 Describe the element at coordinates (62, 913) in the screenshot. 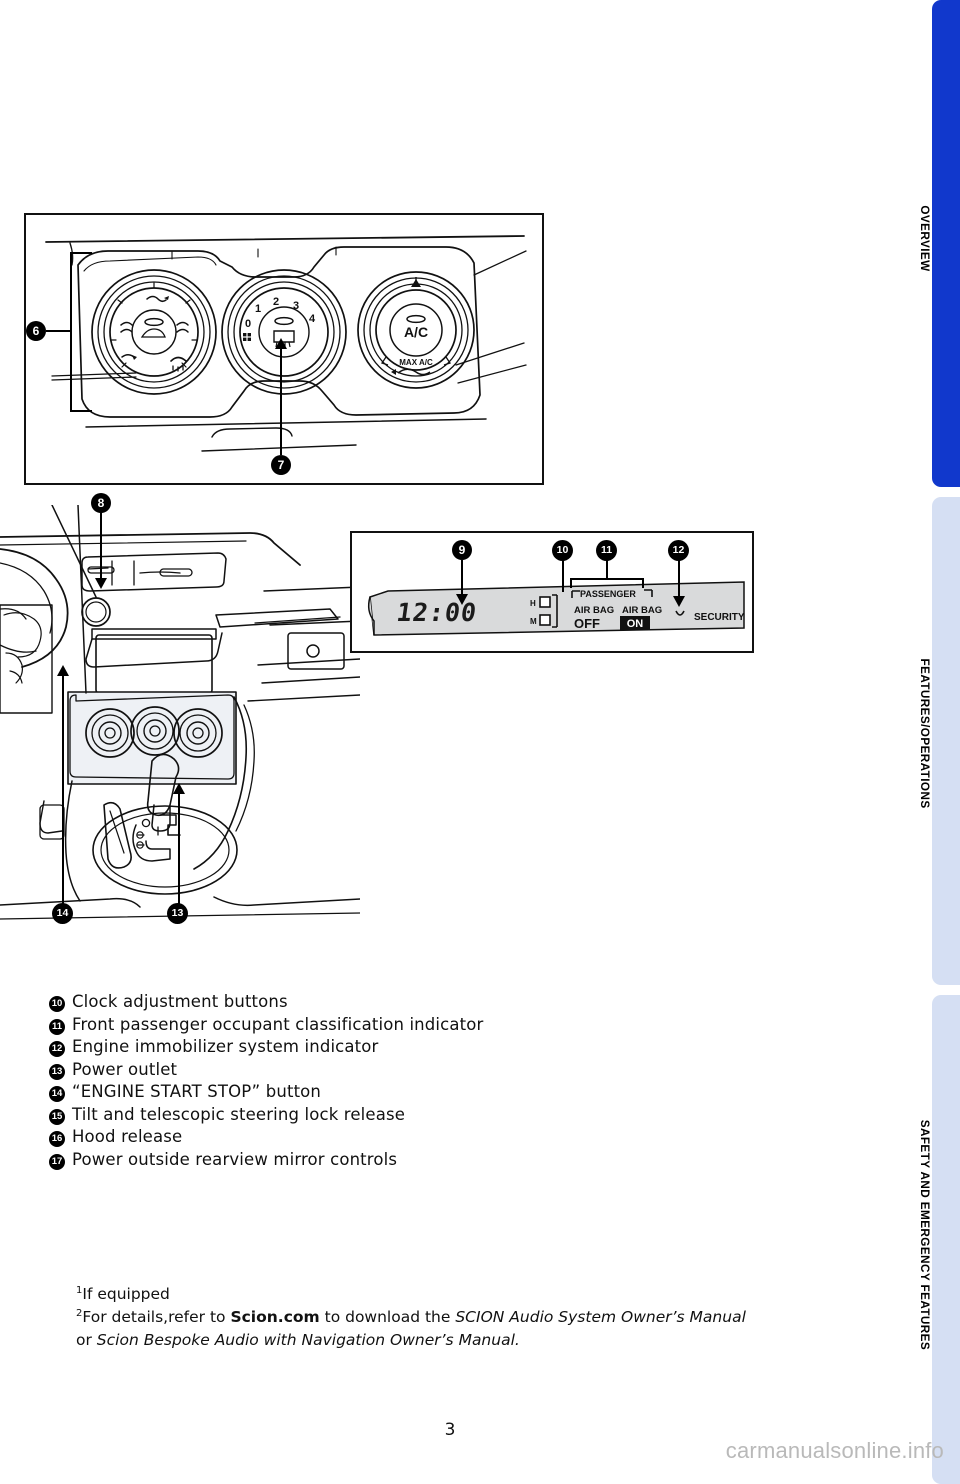

I see `callout-14: 14` at that location.